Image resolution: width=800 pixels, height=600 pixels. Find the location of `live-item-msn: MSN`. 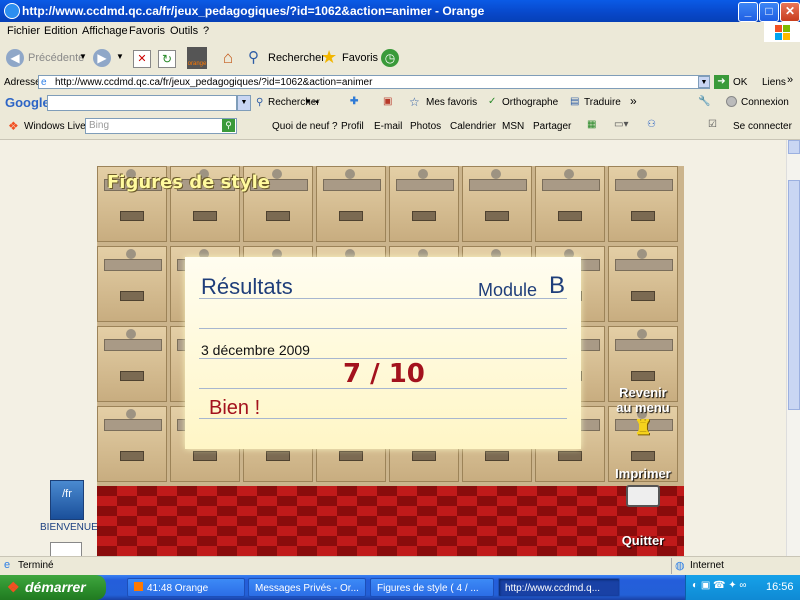

live-item-msn: MSN is located at coordinates (513, 126).